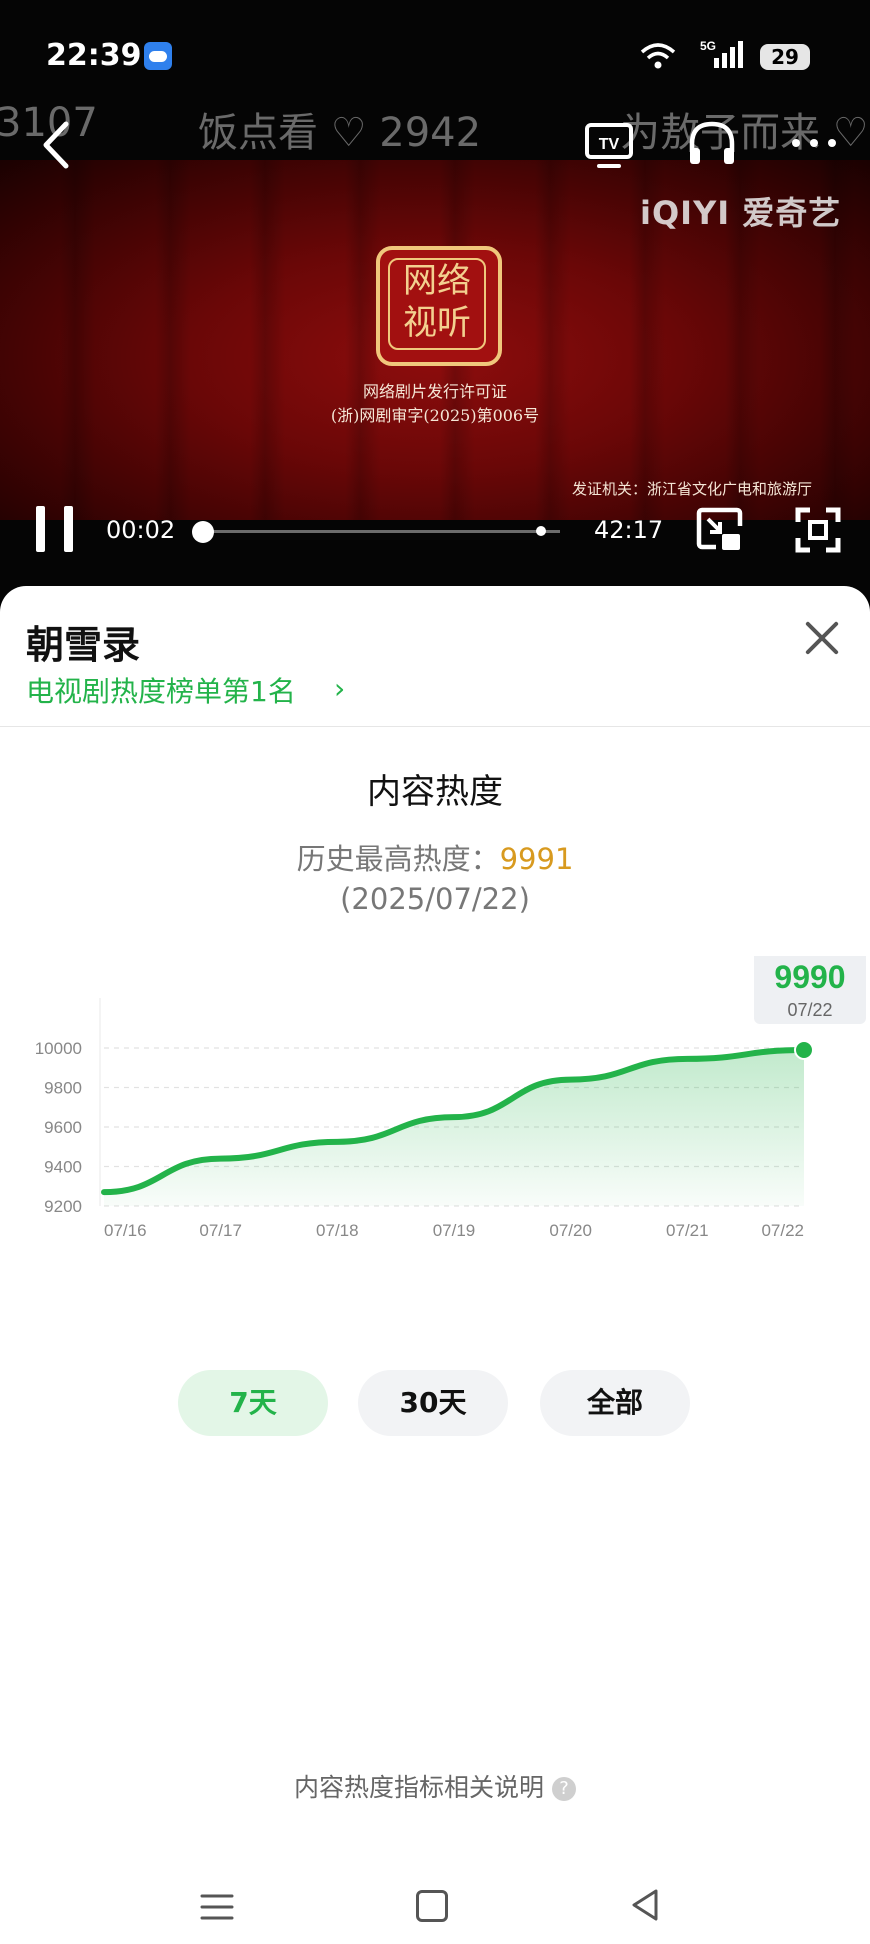 The width and height of the screenshot is (870, 1944). What do you see at coordinates (809, 1010) in the screenshot?
I see `tooltip-date: 07/22` at bounding box center [809, 1010].